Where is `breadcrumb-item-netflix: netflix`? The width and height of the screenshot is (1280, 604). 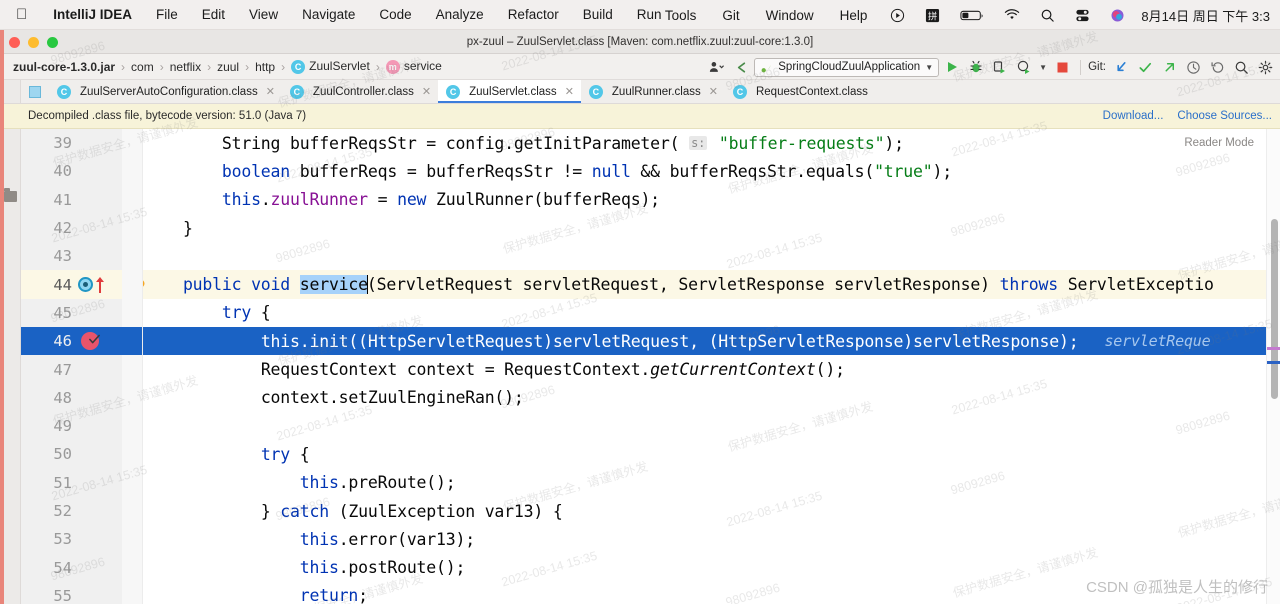 breadcrumb-item-netflix: netflix is located at coordinates (185, 67).